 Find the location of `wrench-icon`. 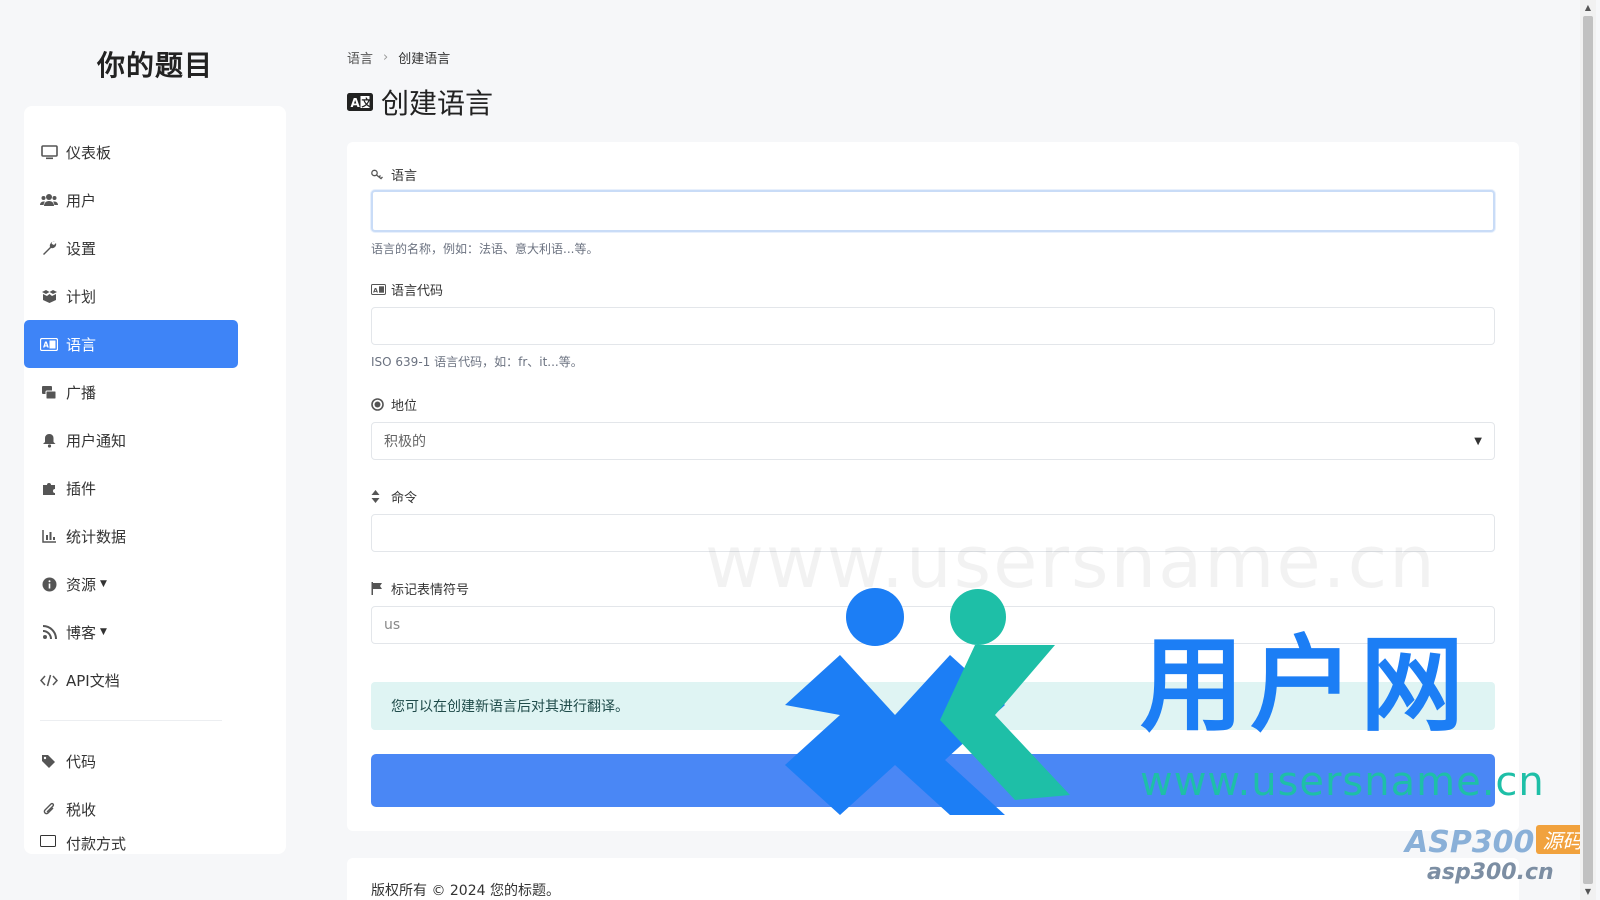

wrench-icon is located at coordinates (49, 248).